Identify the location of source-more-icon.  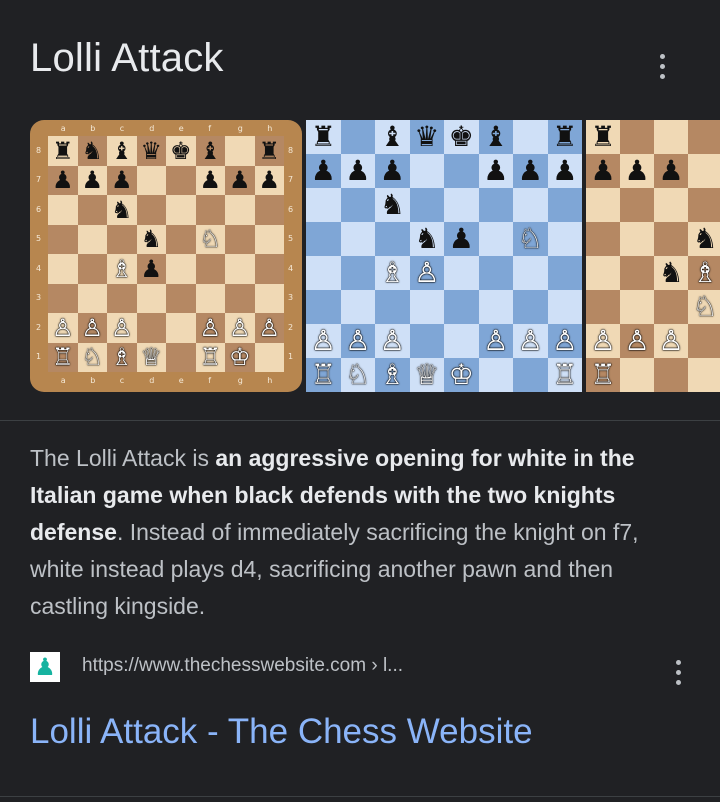
(678, 672).